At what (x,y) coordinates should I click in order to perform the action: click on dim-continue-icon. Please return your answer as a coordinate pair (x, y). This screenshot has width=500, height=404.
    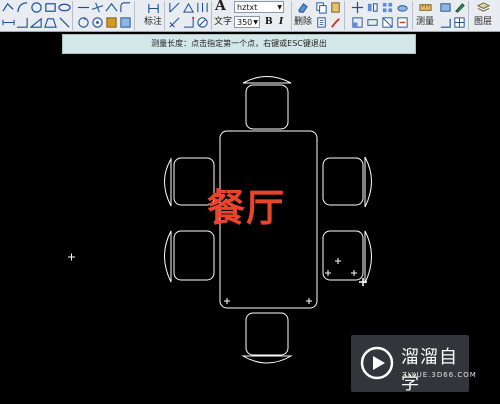
    Looking at the image, I should click on (202, 7).